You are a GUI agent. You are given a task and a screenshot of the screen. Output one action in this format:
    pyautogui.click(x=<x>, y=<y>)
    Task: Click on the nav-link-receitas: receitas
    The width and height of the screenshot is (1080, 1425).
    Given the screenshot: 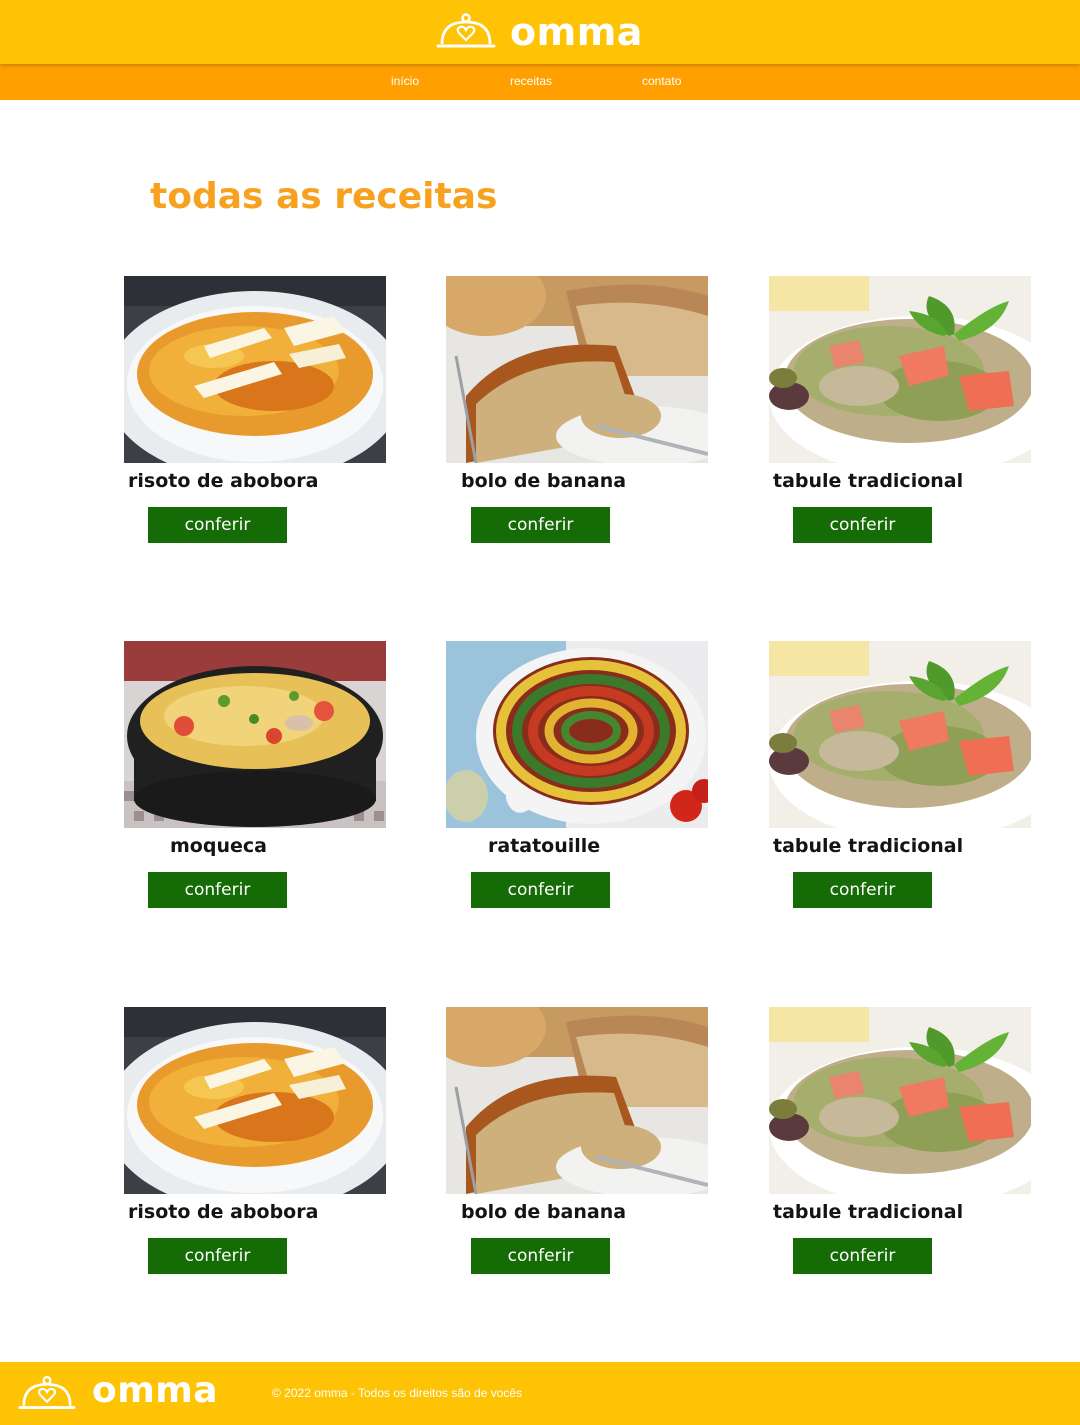 What is the action you would take?
    pyautogui.click(x=531, y=81)
    